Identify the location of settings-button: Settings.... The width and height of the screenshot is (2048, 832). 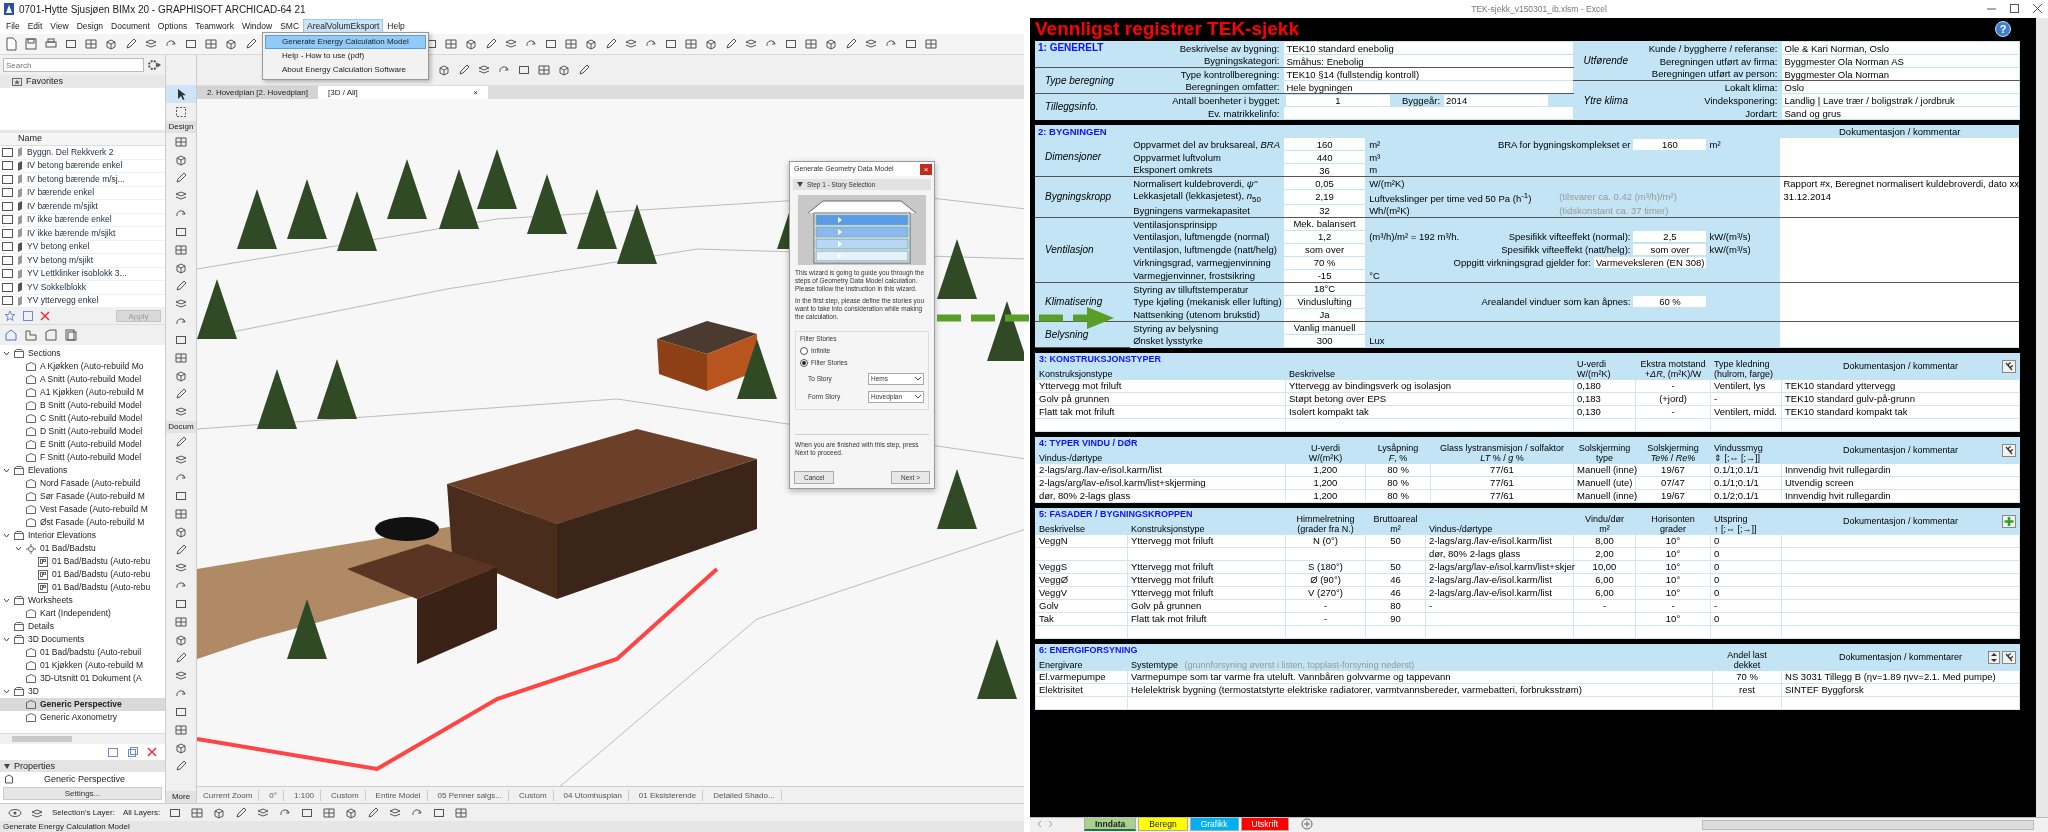
(82, 793).